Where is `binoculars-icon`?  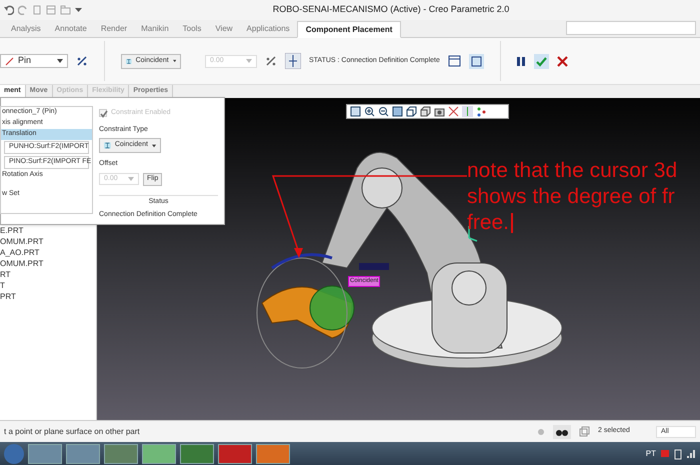 binoculars-icon is located at coordinates (562, 431).